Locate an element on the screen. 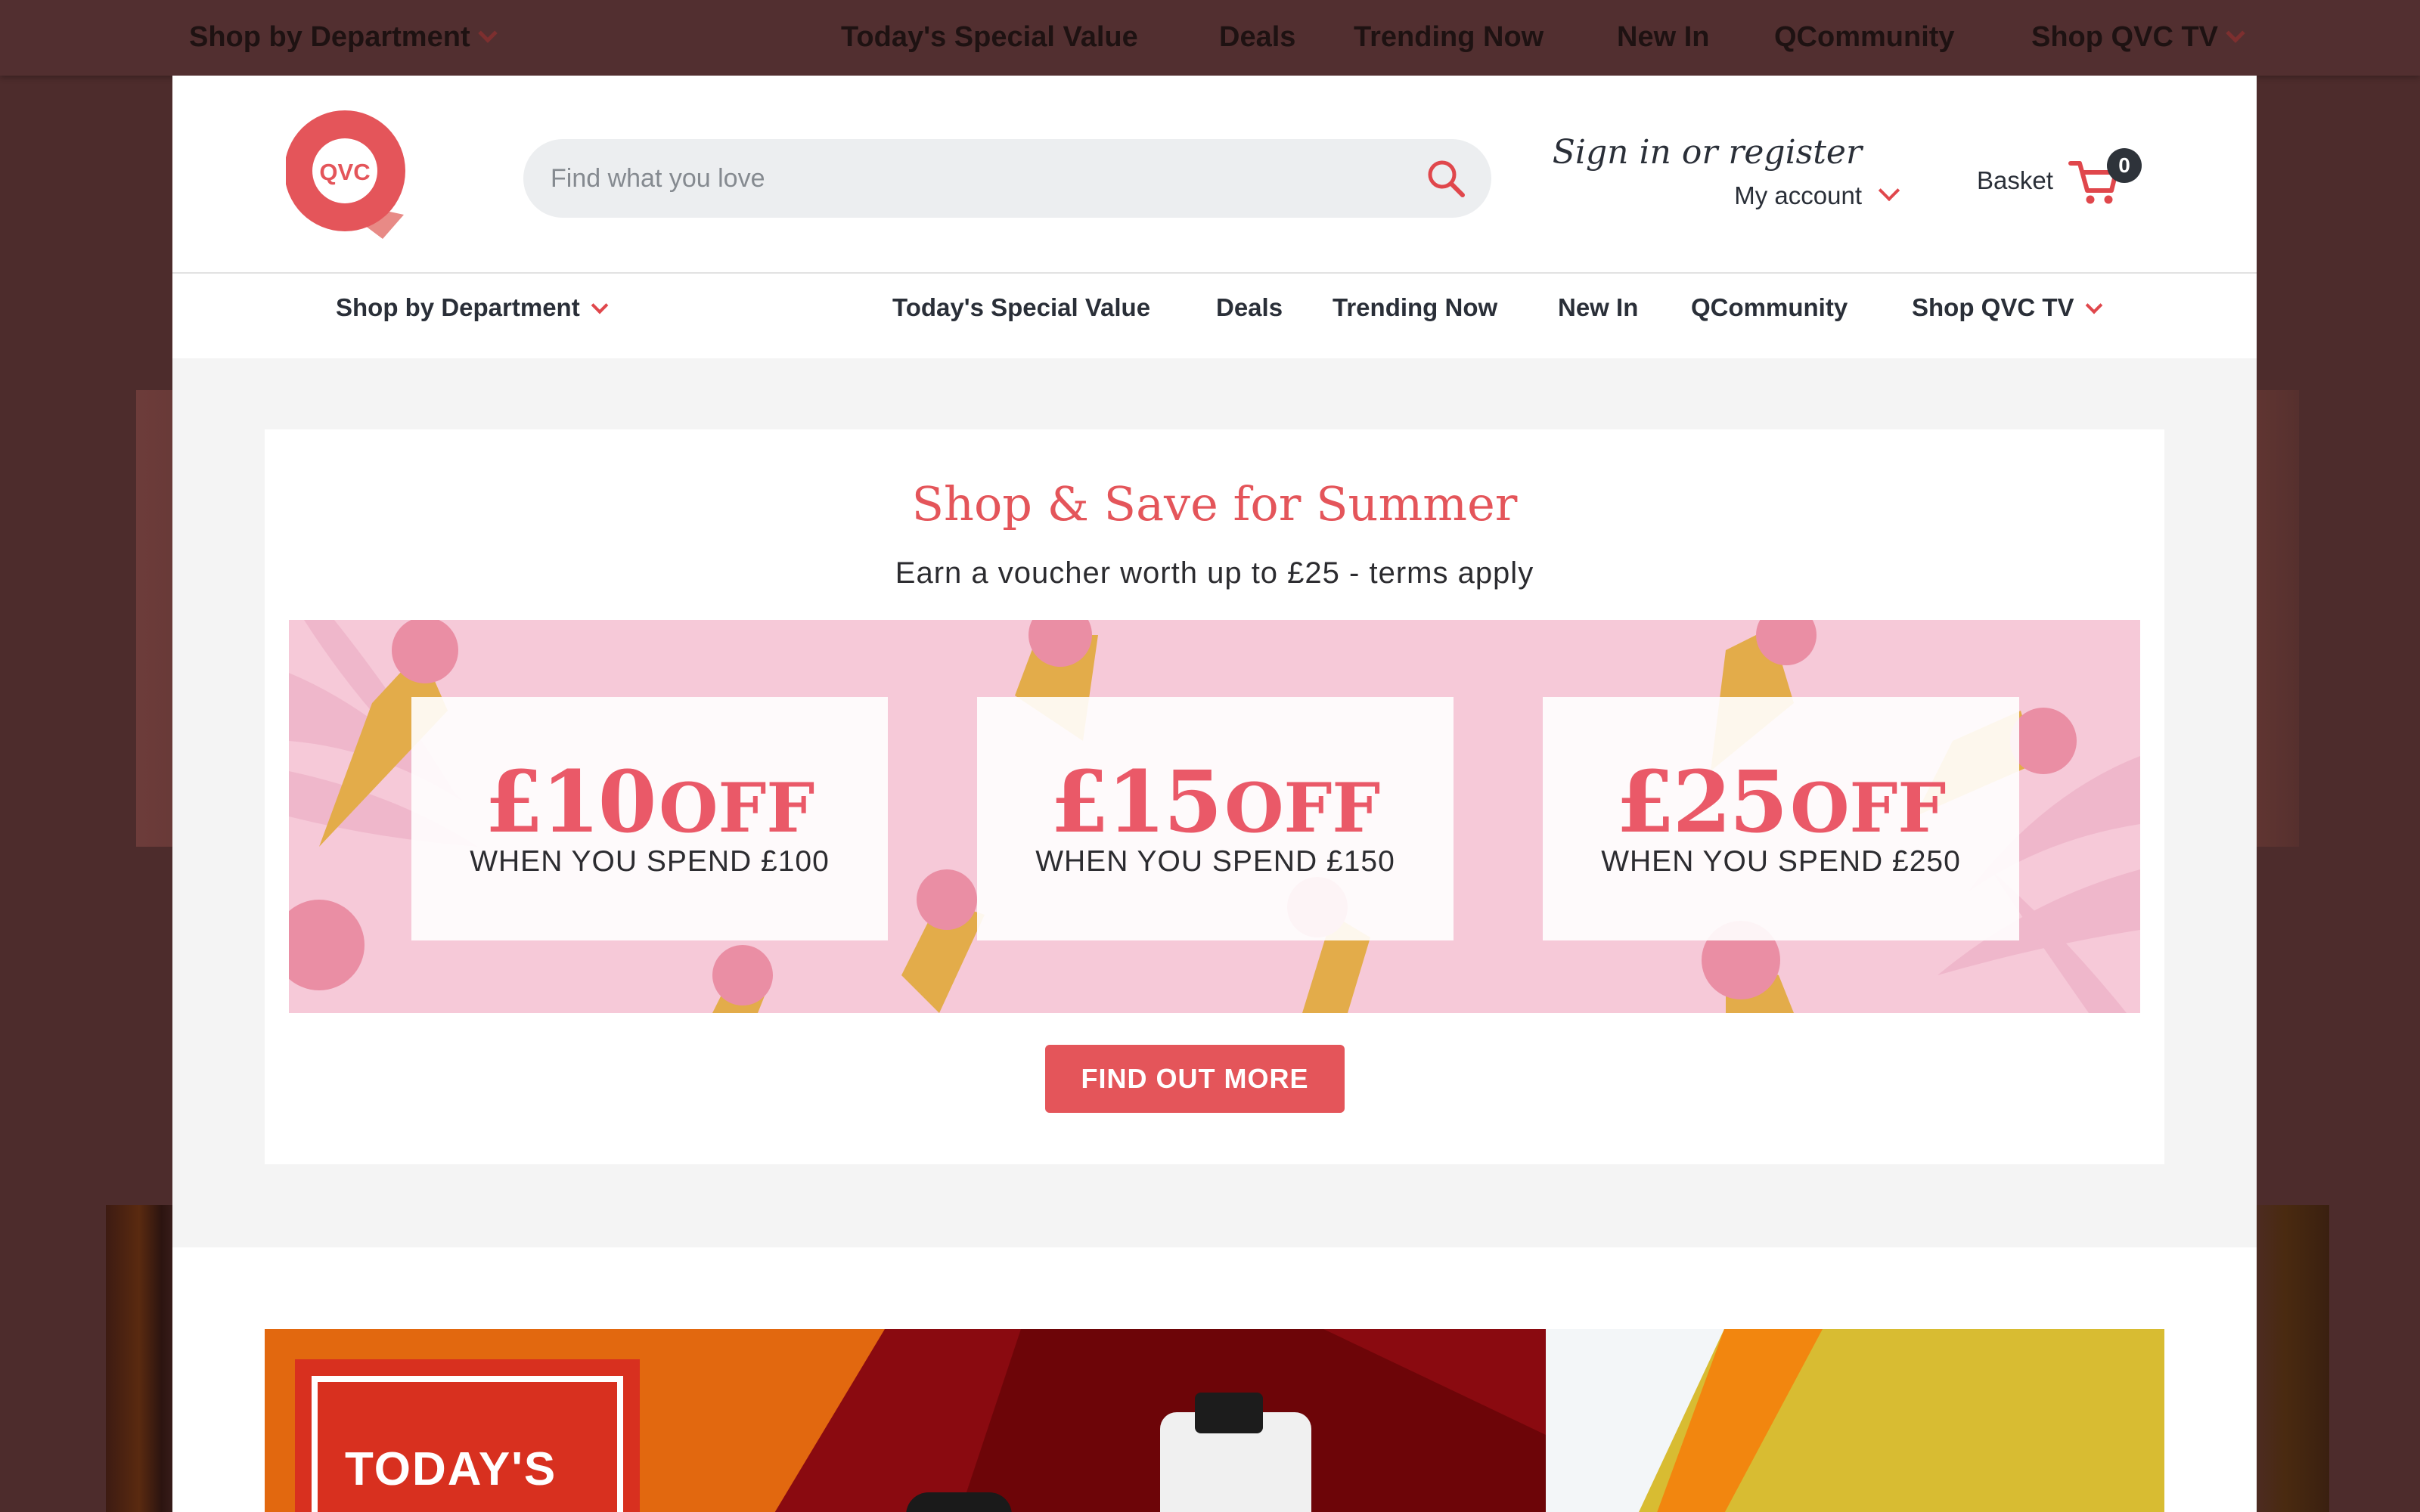  offer-15: £15 OFF WHEN YOU SPEND £150 is located at coordinates (1215, 818).